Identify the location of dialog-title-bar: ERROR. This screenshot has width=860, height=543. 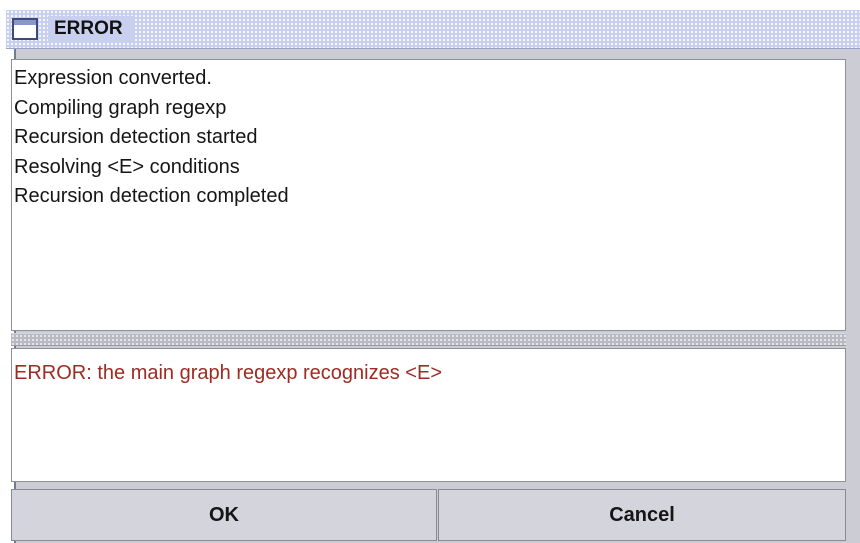
(433, 29).